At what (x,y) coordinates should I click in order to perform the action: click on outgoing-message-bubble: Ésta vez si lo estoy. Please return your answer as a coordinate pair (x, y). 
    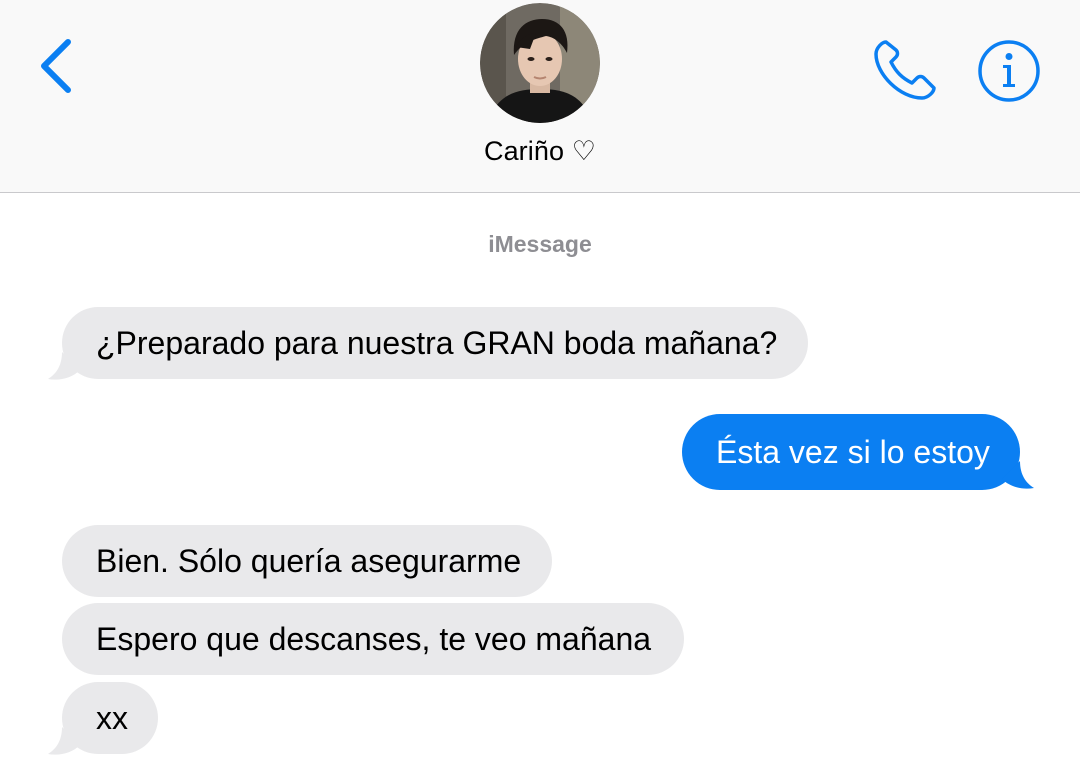
    Looking at the image, I should click on (851, 452).